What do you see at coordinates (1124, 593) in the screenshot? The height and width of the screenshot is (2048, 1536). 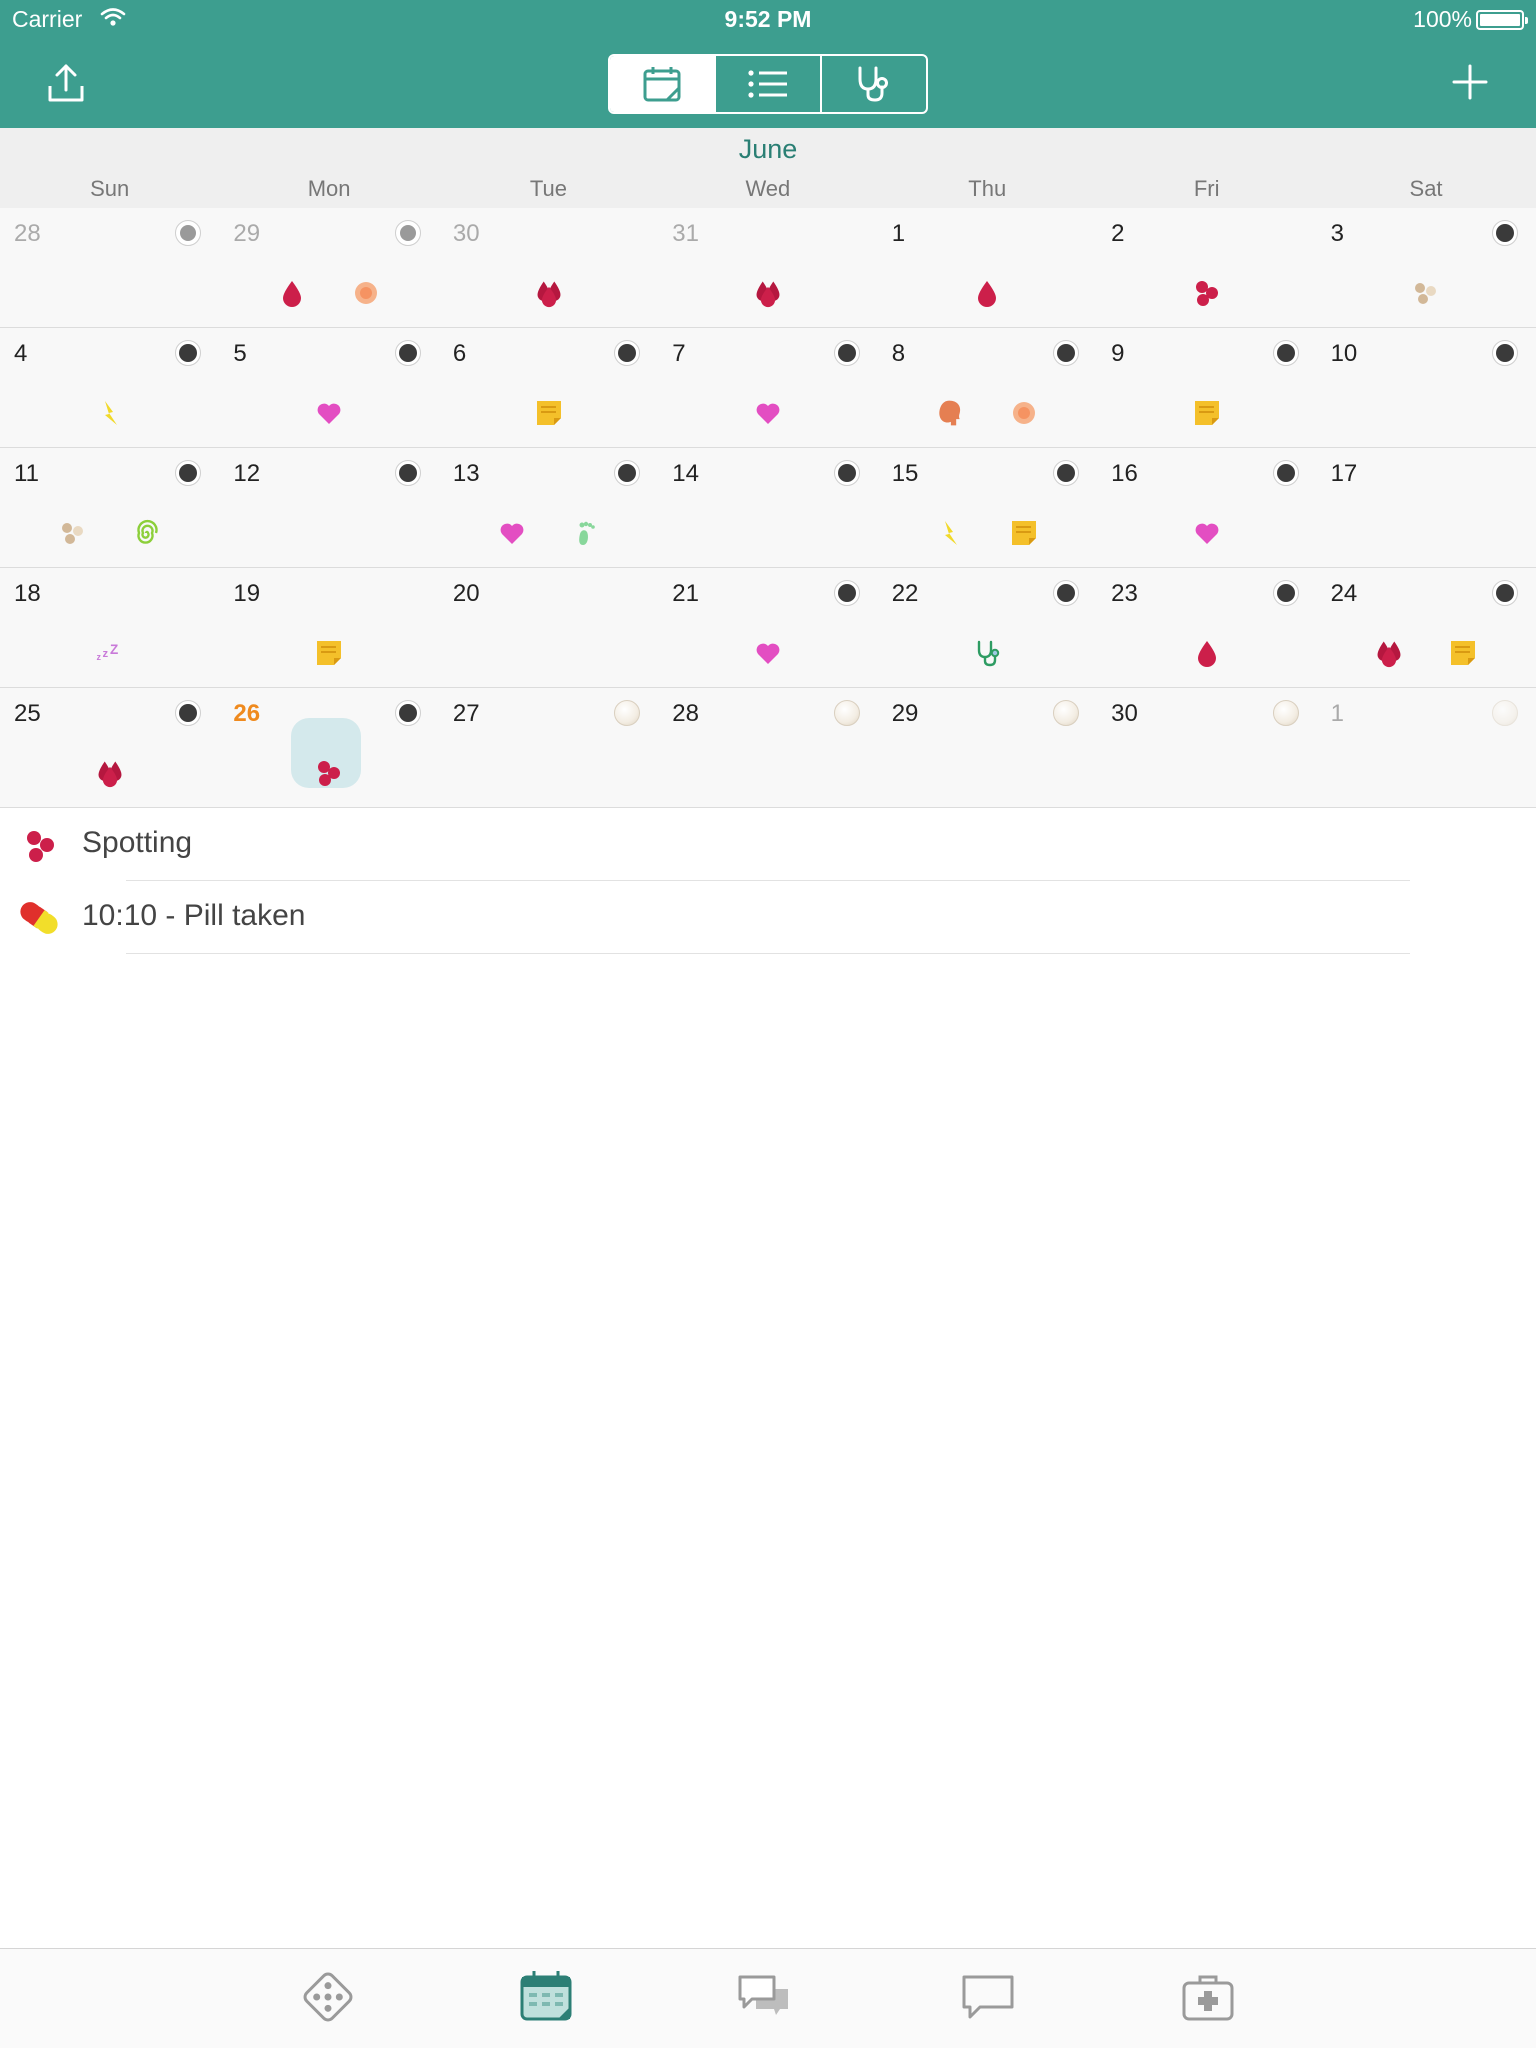 I see `day-number: 23` at bounding box center [1124, 593].